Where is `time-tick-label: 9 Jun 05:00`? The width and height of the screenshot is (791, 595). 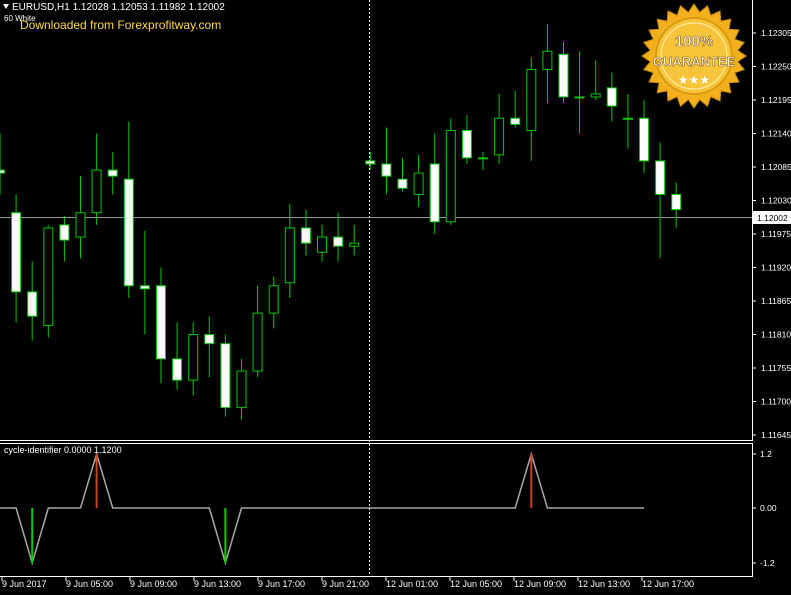 time-tick-label: 9 Jun 05:00 is located at coordinates (89, 584).